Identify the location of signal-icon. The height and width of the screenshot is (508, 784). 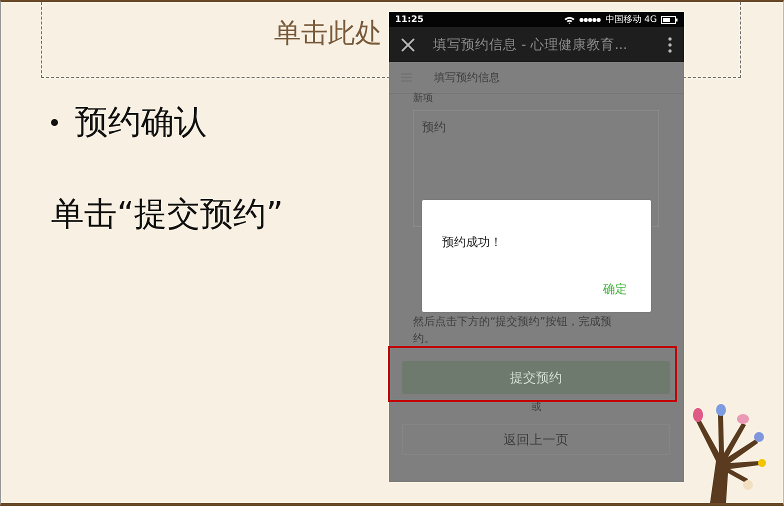
(590, 19).